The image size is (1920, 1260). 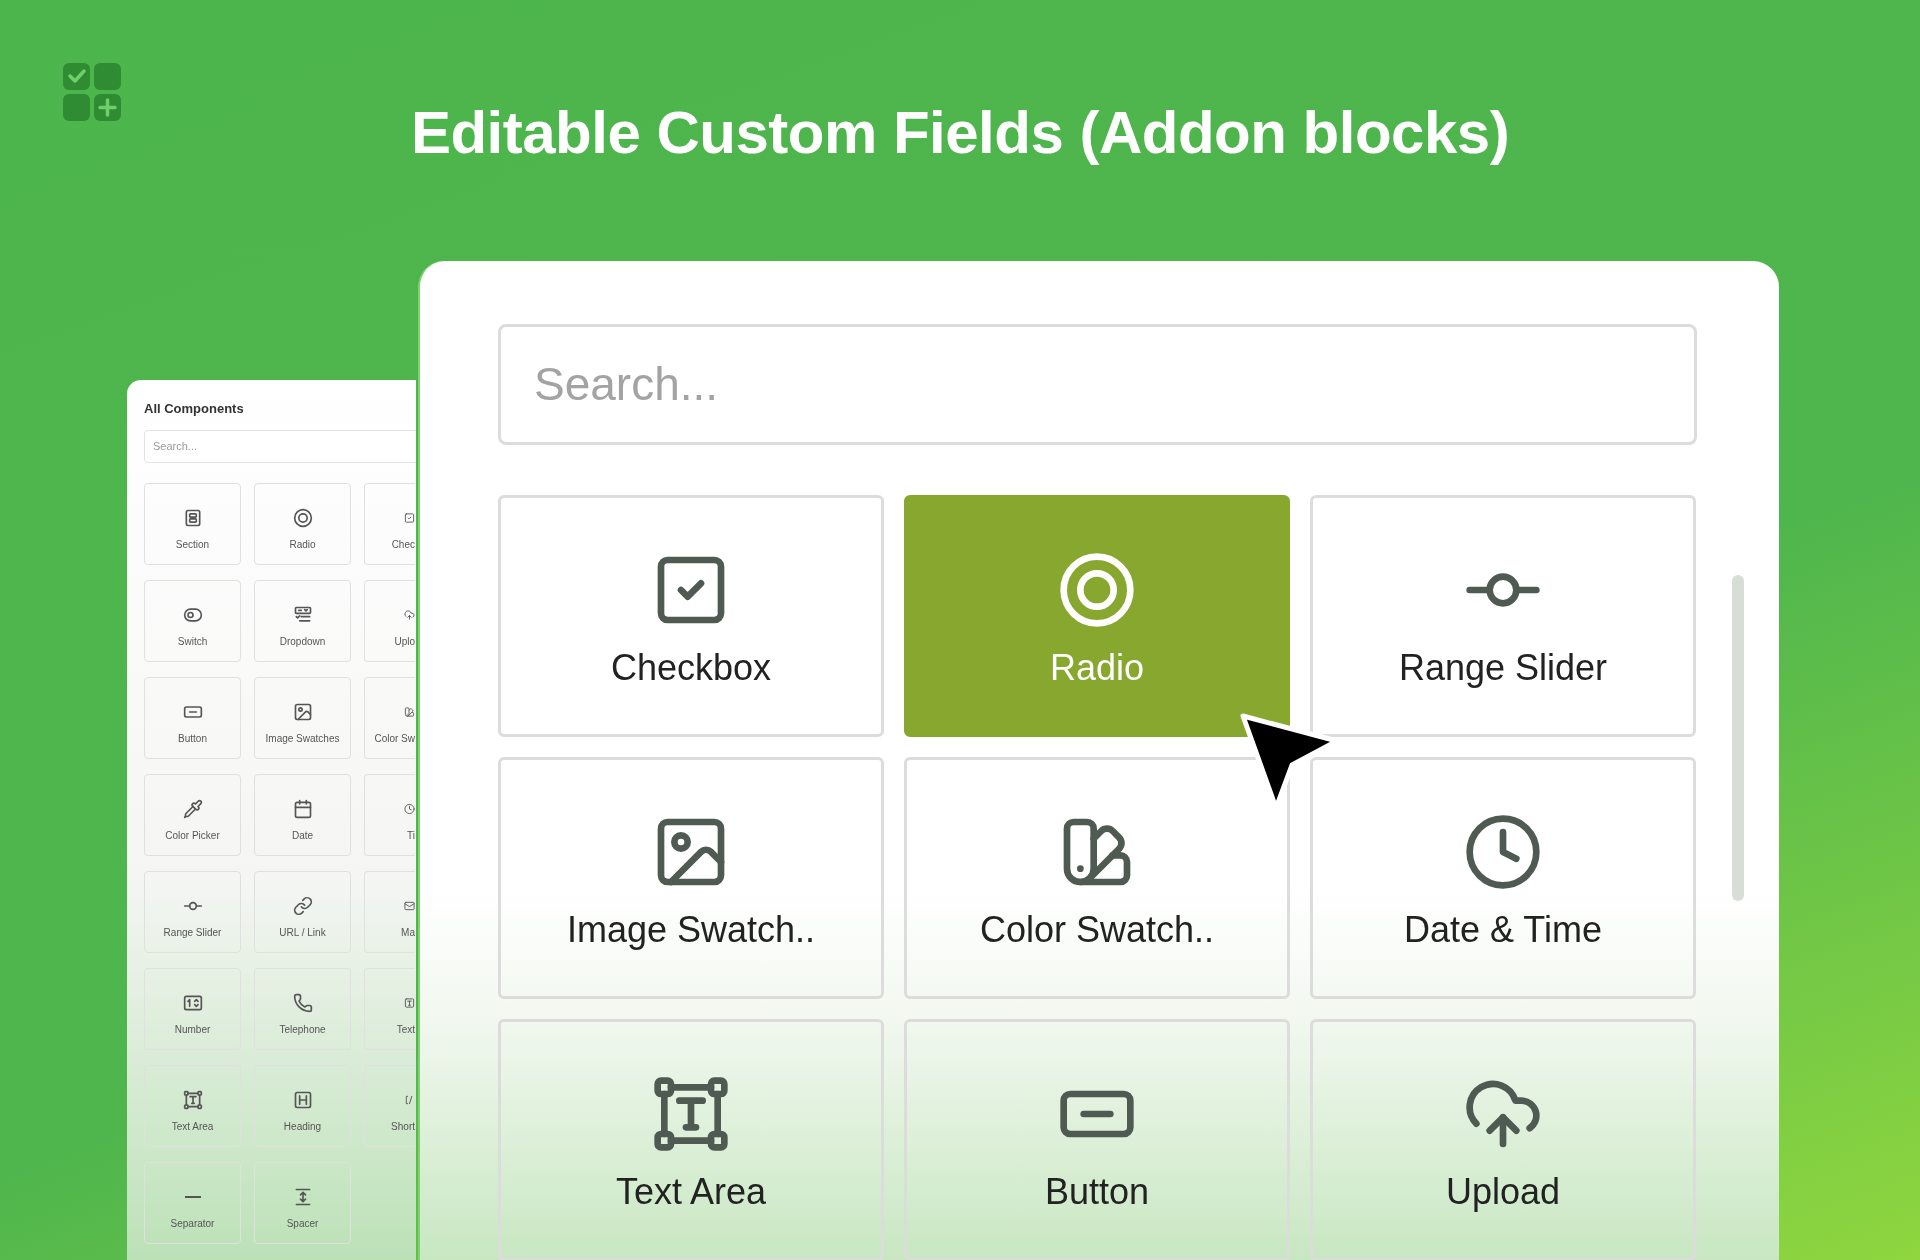 I want to click on tile-label: Dropdown, so click(x=302, y=642).